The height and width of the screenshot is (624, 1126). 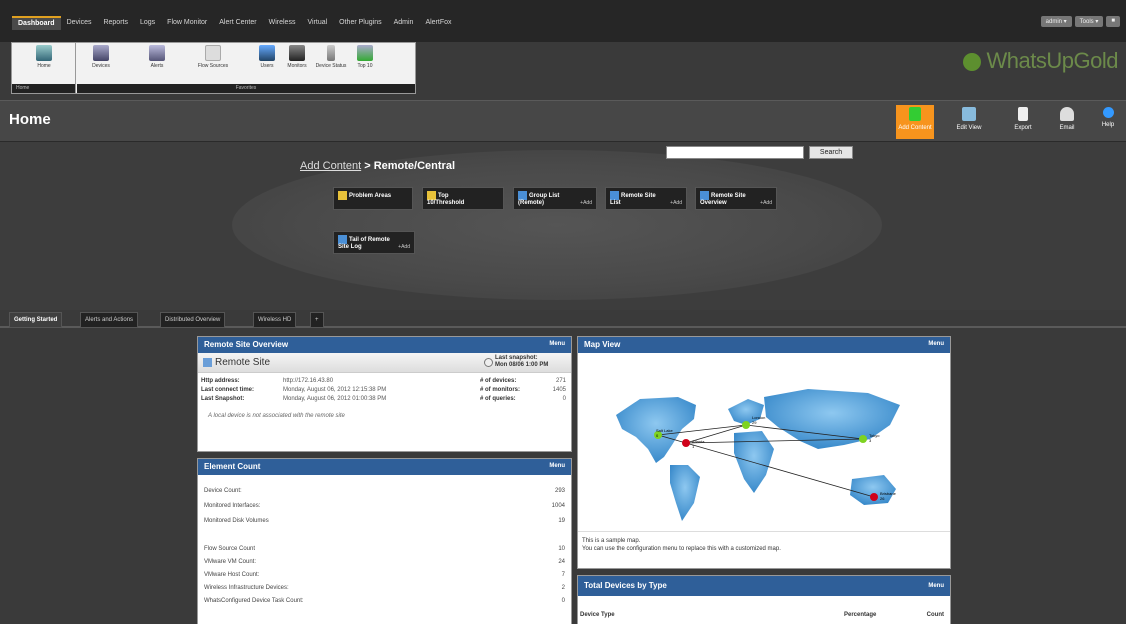 What do you see at coordinates (237, 23) in the screenshot?
I see `menu-alert-center: Alert Center` at bounding box center [237, 23].